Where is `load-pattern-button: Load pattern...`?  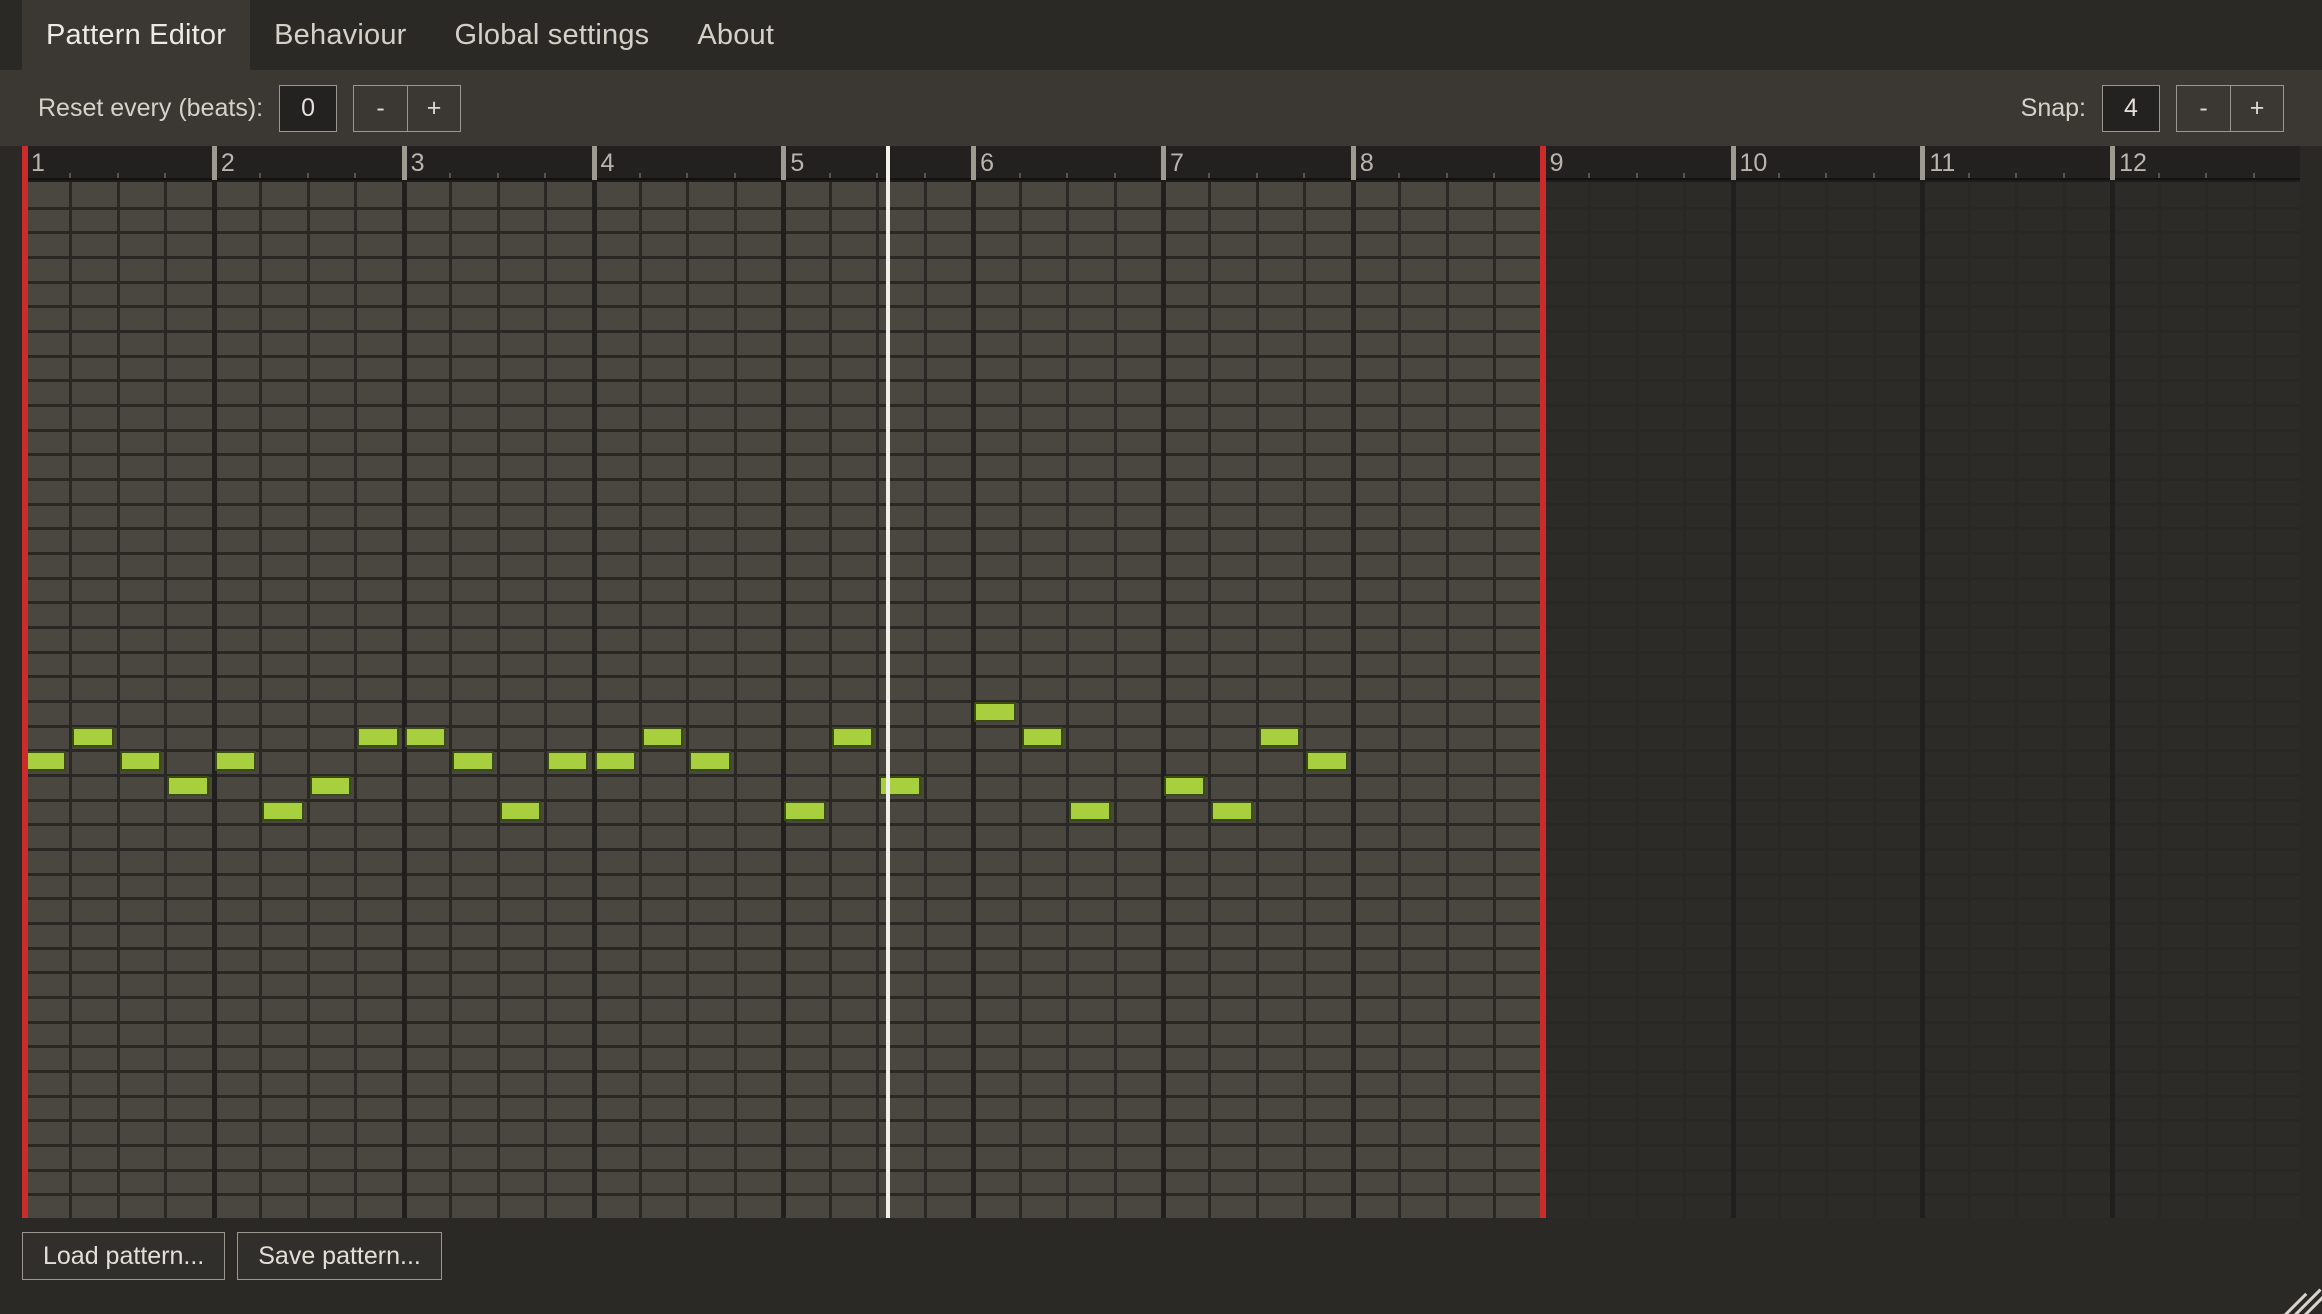 load-pattern-button: Load pattern... is located at coordinates (124, 1256).